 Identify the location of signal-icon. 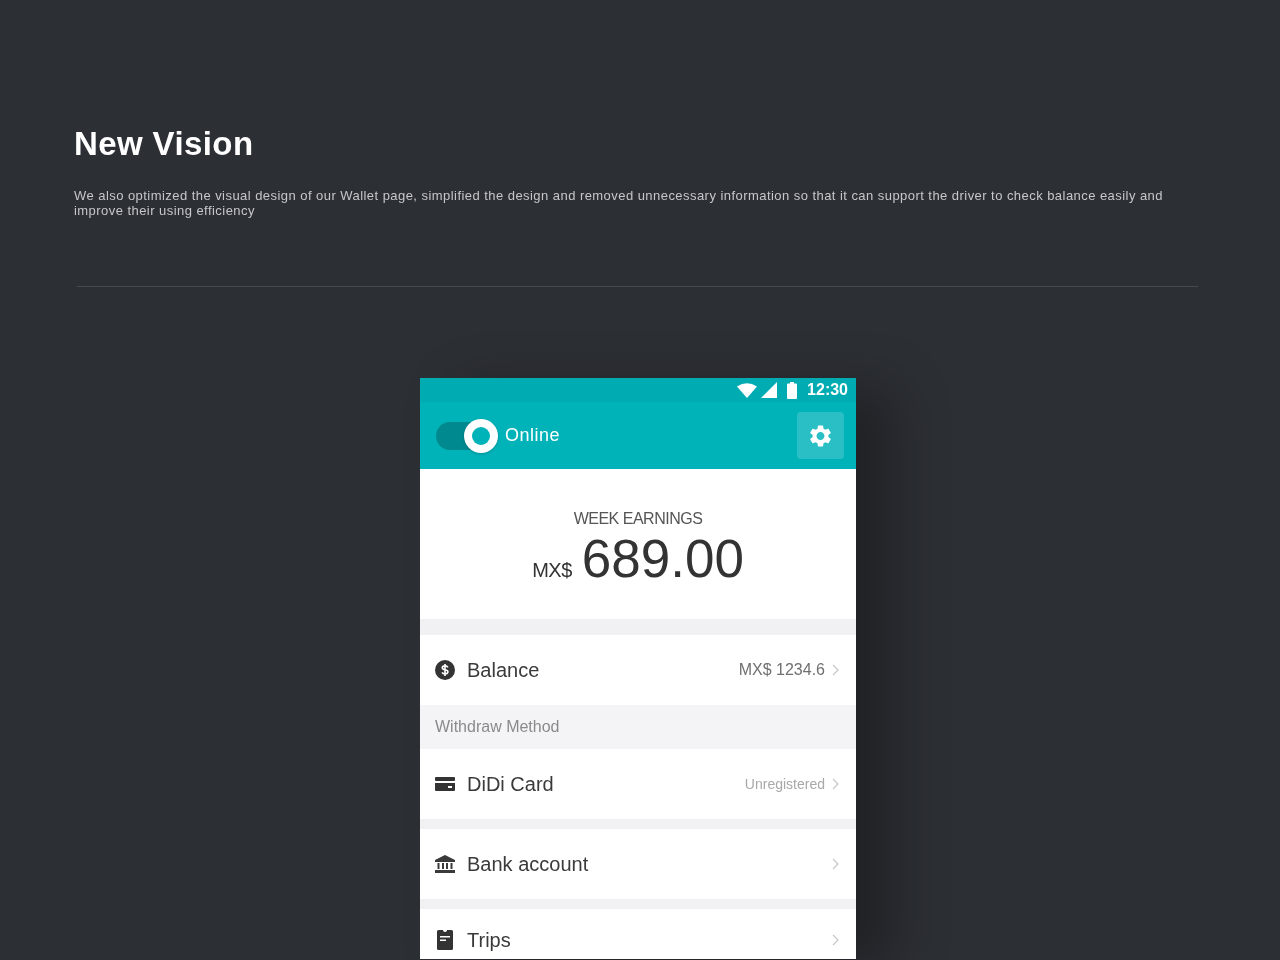
(769, 390).